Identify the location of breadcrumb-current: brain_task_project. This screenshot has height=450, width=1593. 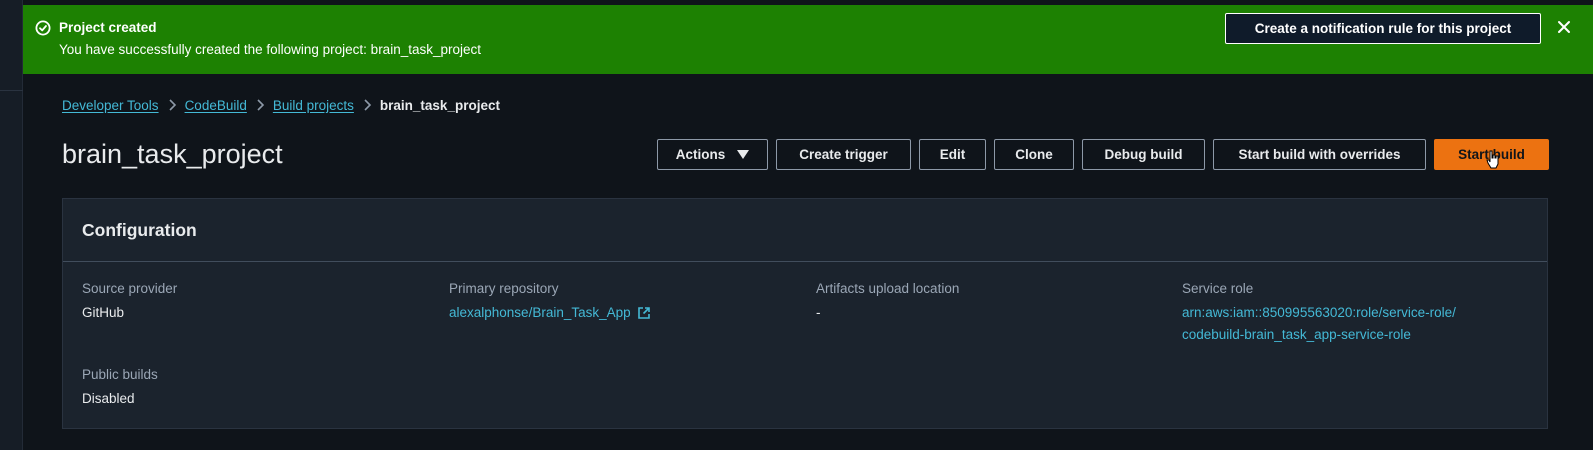
(439, 105).